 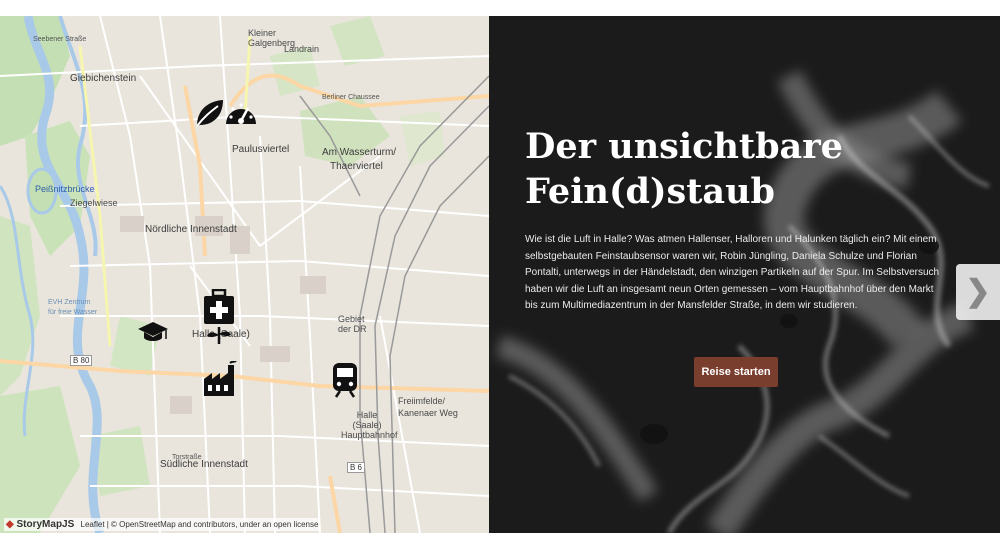 I want to click on district-paulusviertel: Paulusviertel, so click(x=261, y=149).